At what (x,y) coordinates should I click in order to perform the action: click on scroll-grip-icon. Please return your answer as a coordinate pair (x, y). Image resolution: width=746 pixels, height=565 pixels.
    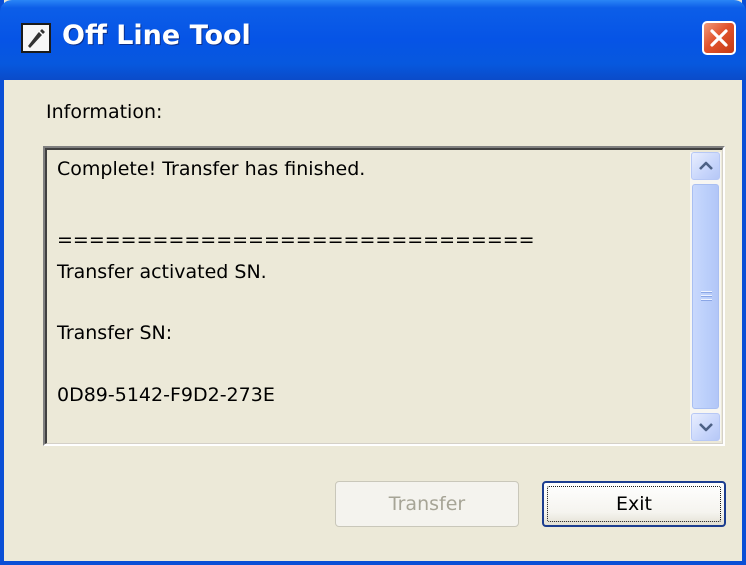
    Looking at the image, I should click on (706, 296).